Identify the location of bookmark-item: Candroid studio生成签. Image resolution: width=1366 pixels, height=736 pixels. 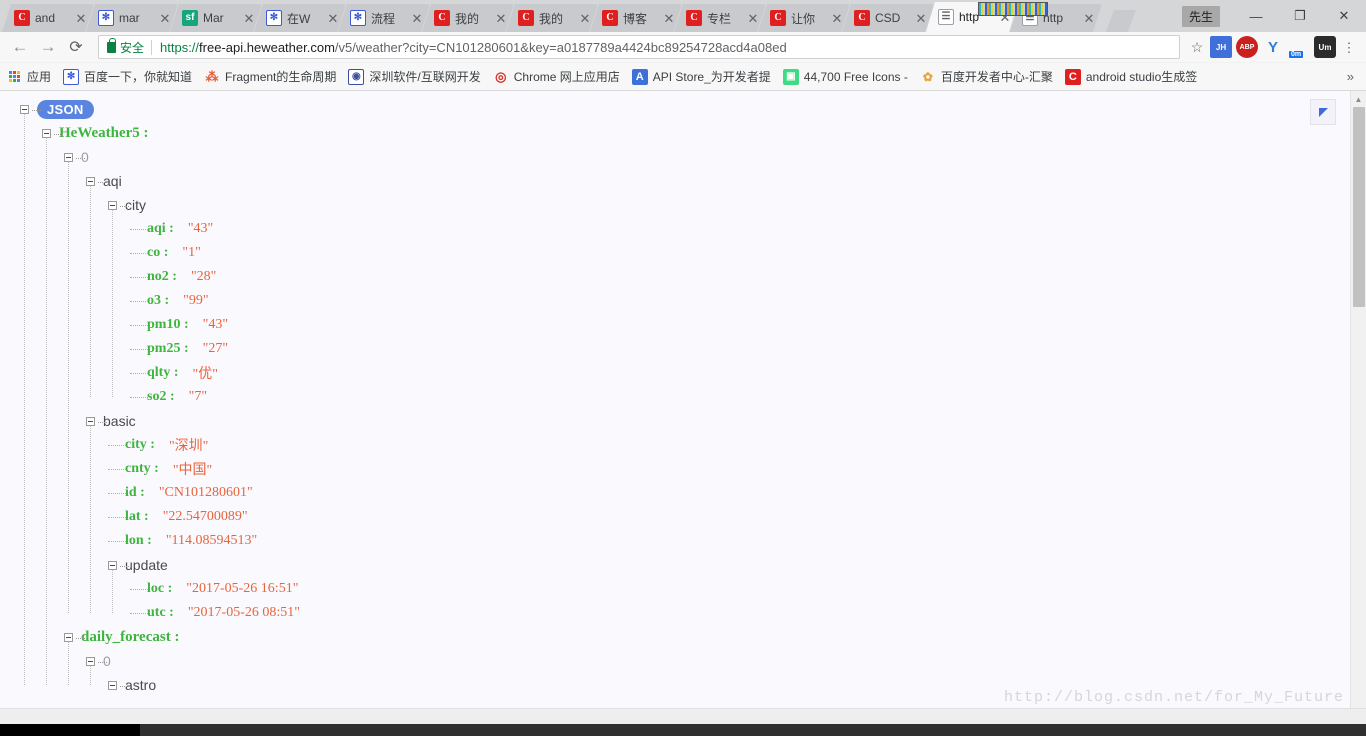
(1130, 76).